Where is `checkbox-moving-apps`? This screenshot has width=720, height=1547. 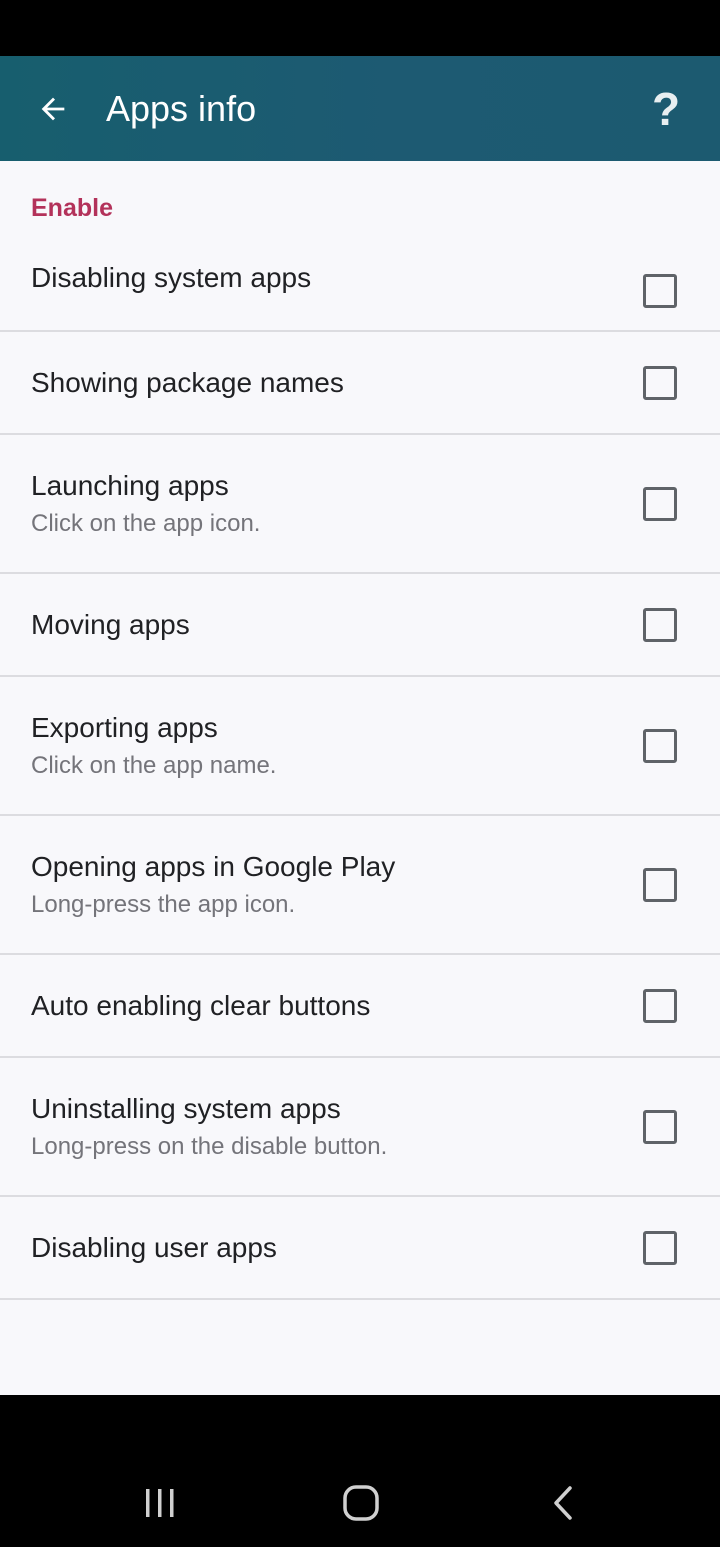 checkbox-moving-apps is located at coordinates (660, 624).